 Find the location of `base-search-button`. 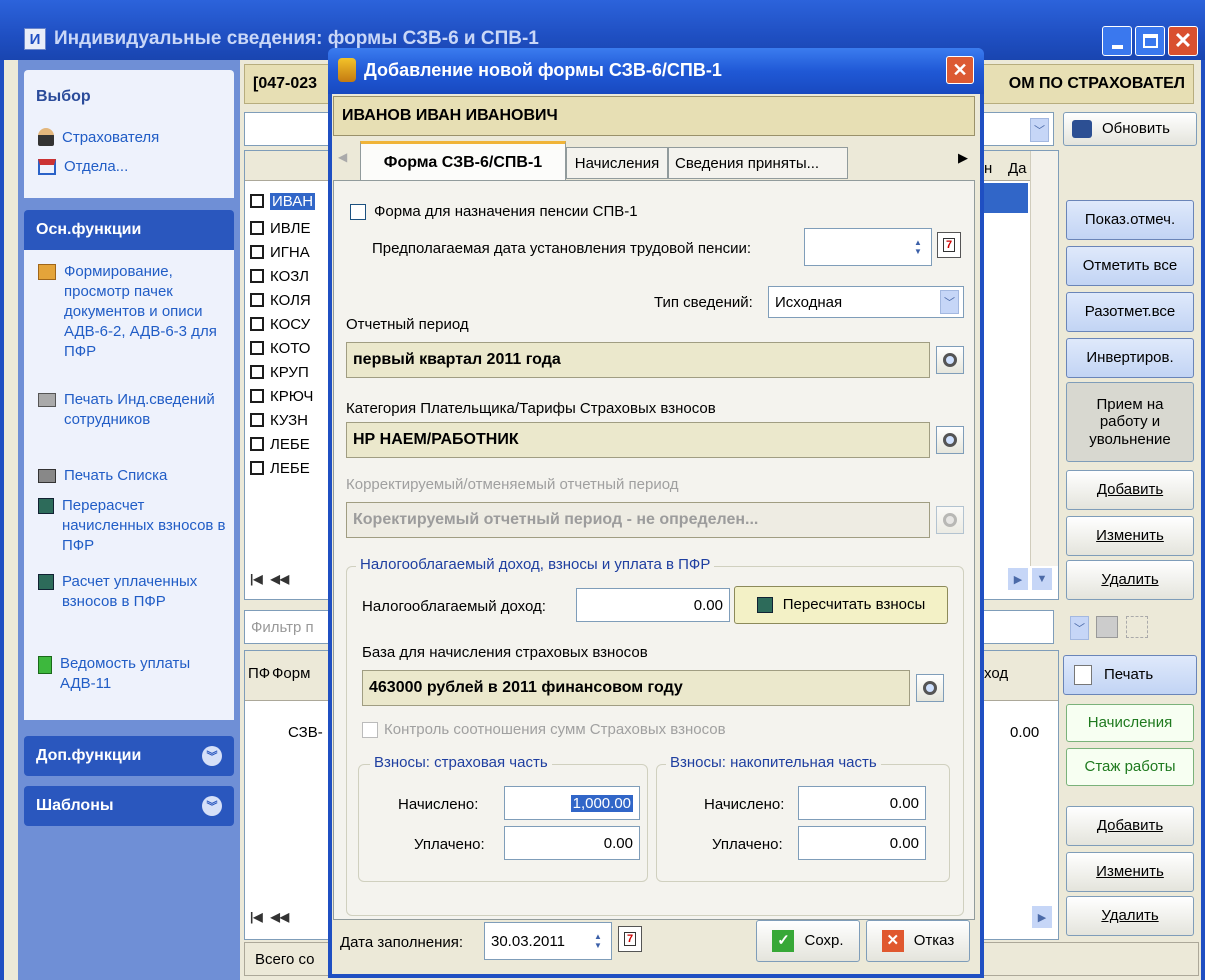

base-search-button is located at coordinates (930, 688).